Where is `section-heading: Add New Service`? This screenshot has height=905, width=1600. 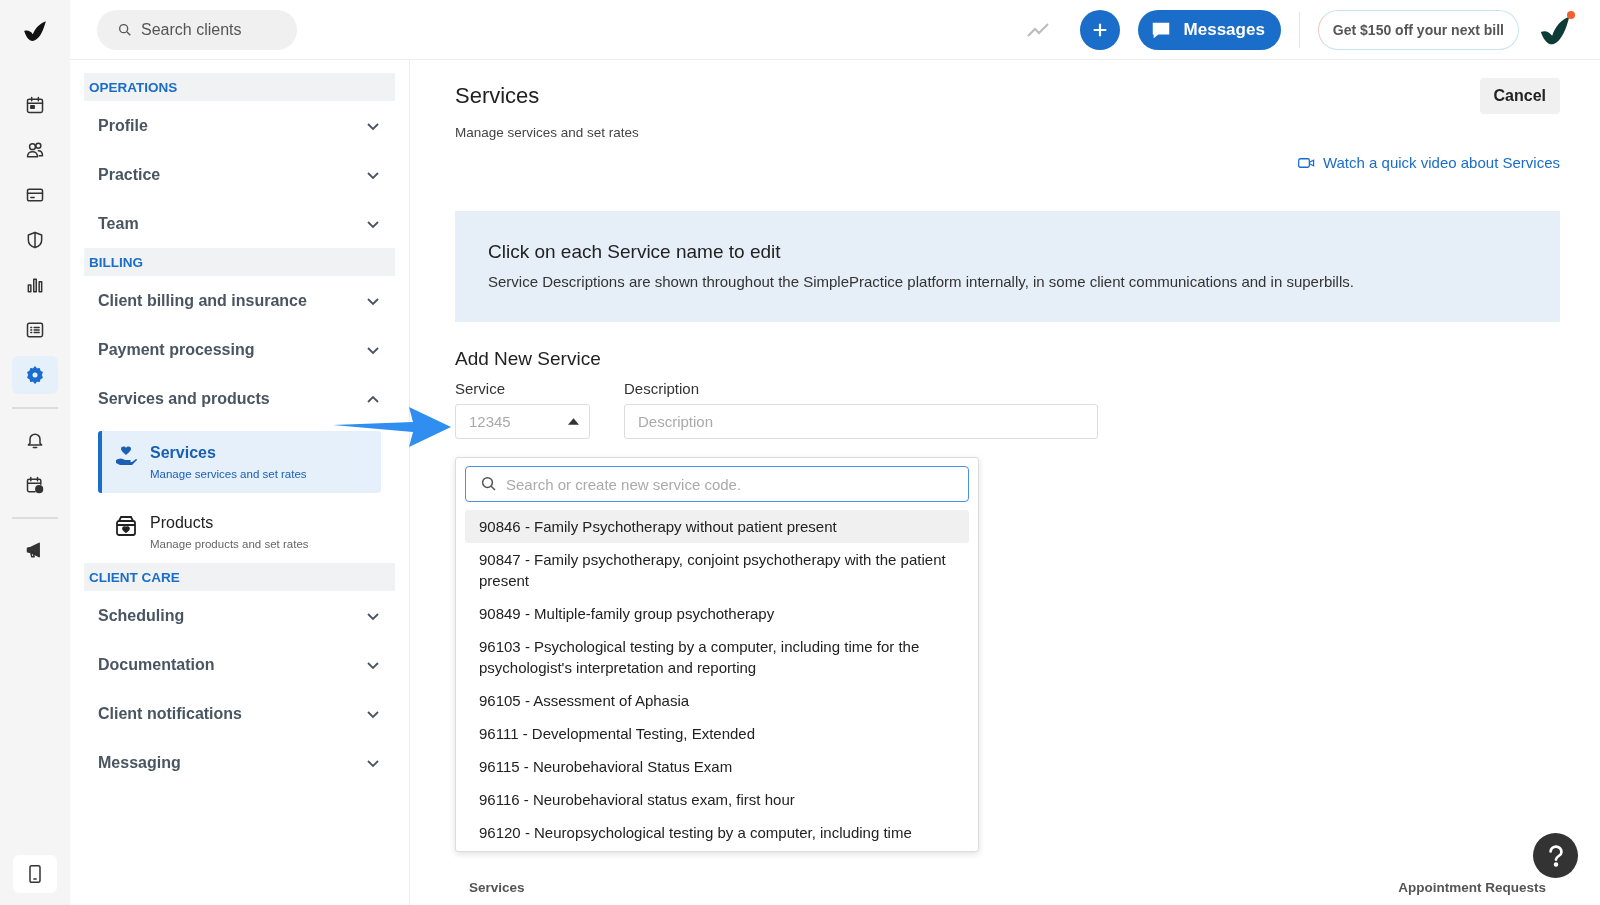 section-heading: Add New Service is located at coordinates (528, 359).